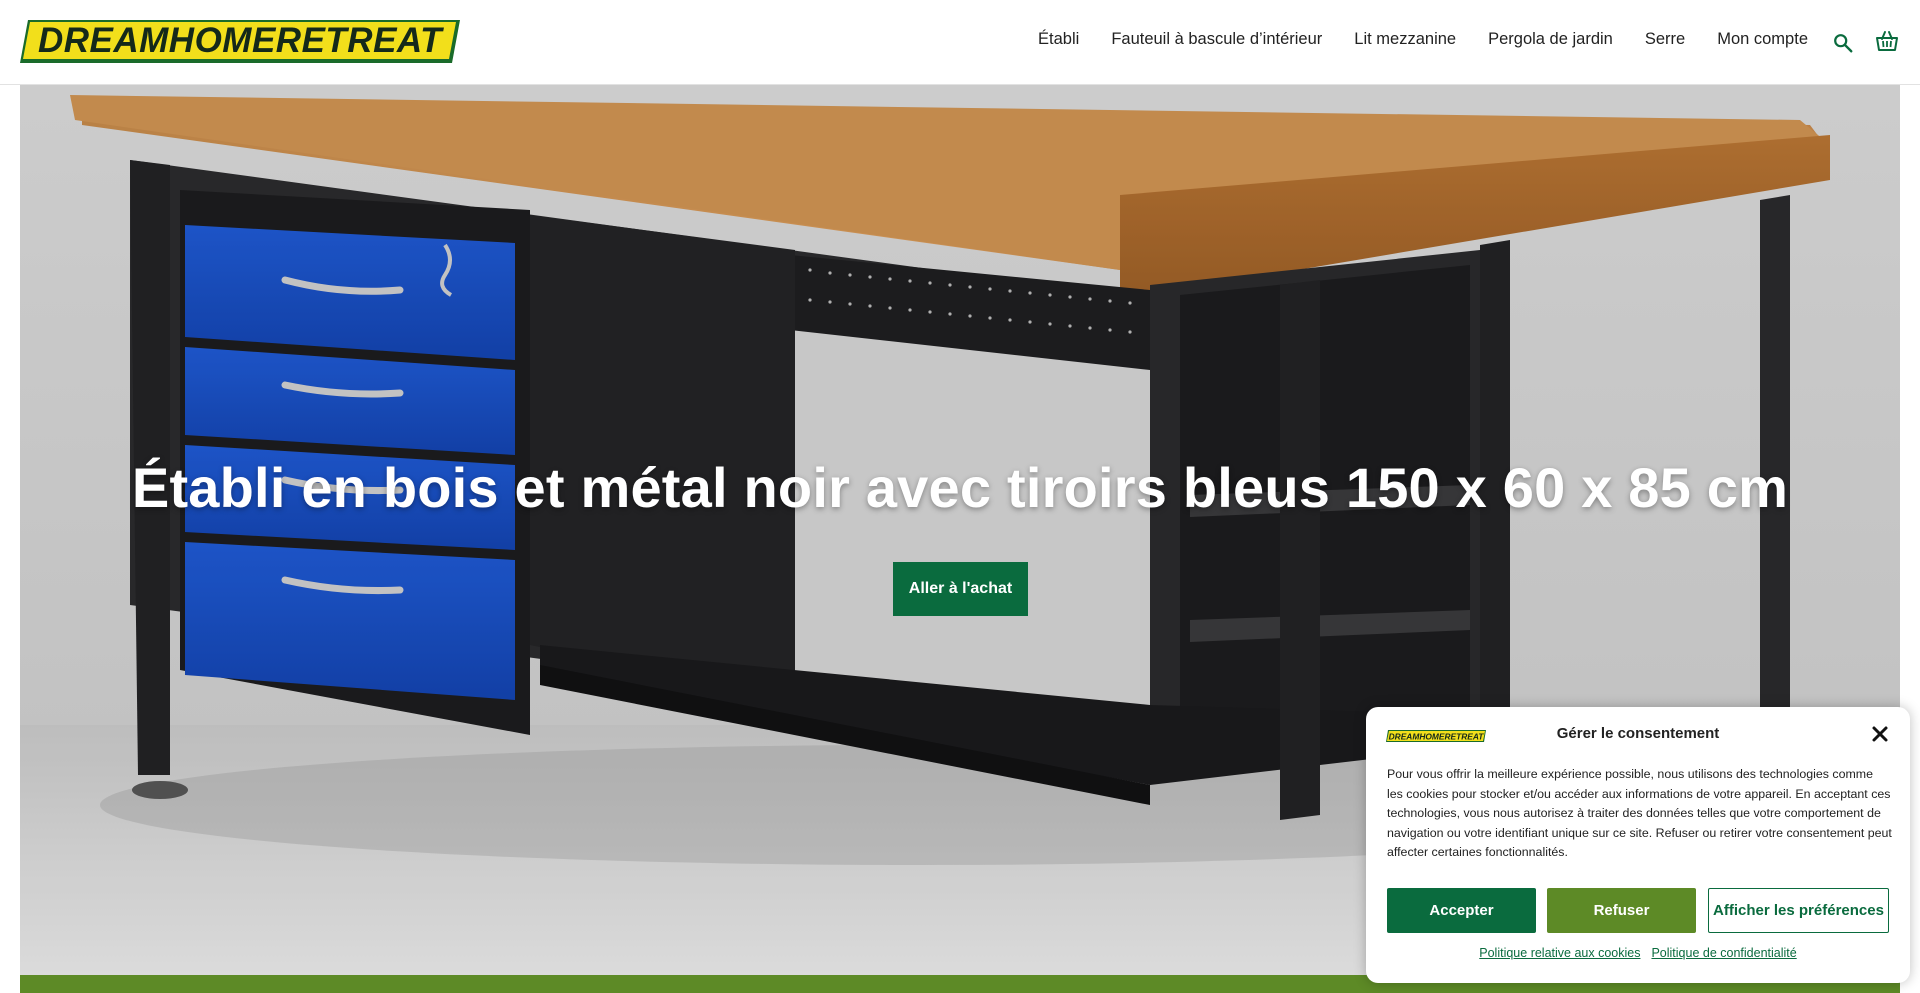 The height and width of the screenshot is (993, 1920). Describe the element at coordinates (1638, 733) in the screenshot. I see `cookie-title: Gérer le consentement` at that location.